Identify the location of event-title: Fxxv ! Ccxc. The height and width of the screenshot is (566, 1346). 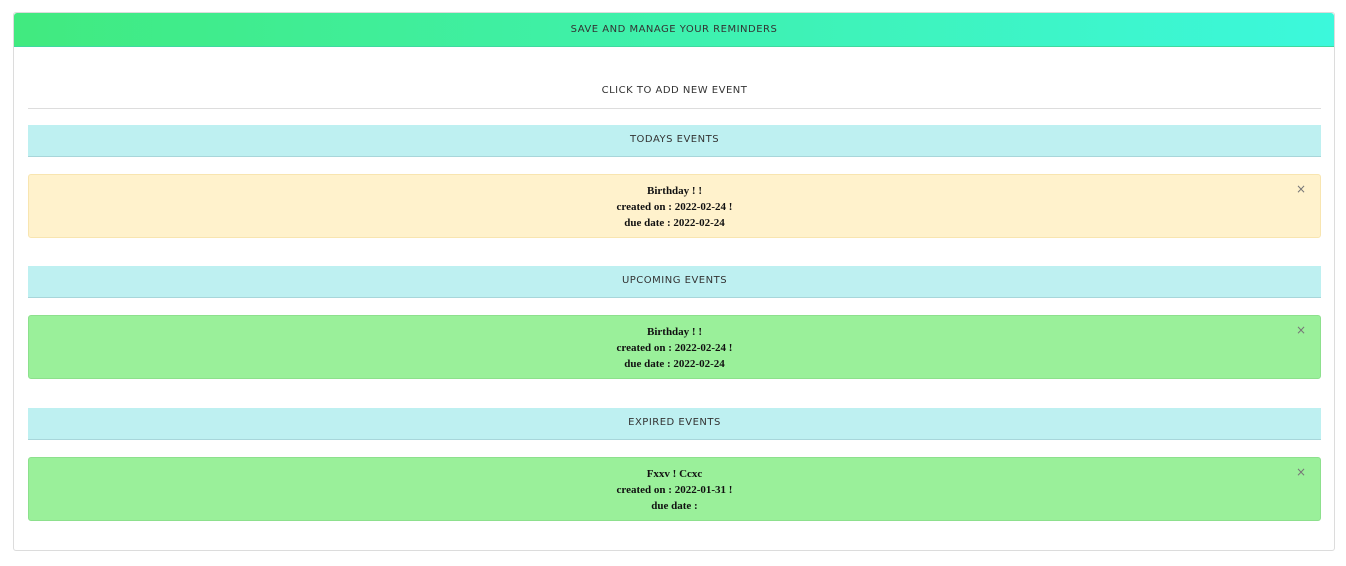
(674, 474).